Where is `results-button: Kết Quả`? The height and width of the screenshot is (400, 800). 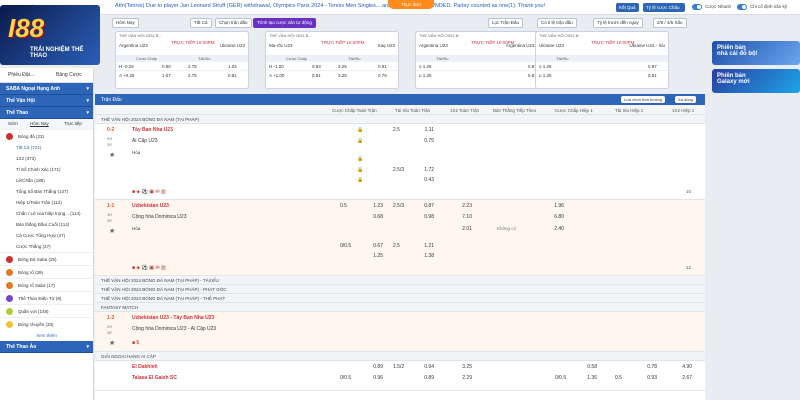 results-button: Kết Quả is located at coordinates (627, 7).